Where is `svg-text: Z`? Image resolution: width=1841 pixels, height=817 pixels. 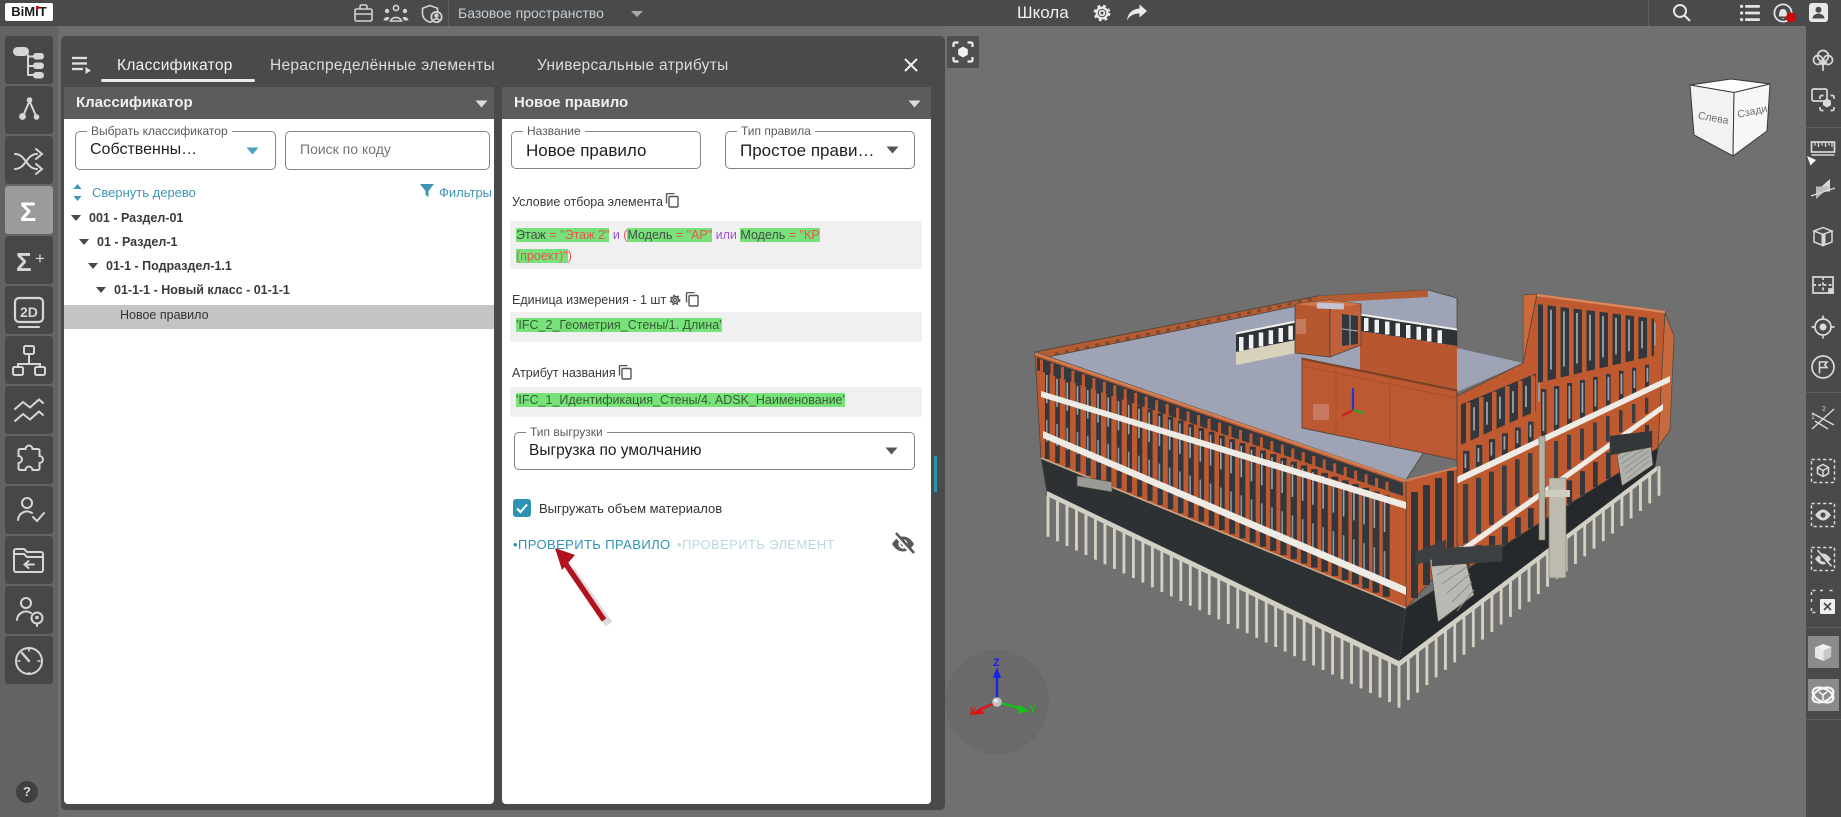 svg-text: Z is located at coordinates (996, 663).